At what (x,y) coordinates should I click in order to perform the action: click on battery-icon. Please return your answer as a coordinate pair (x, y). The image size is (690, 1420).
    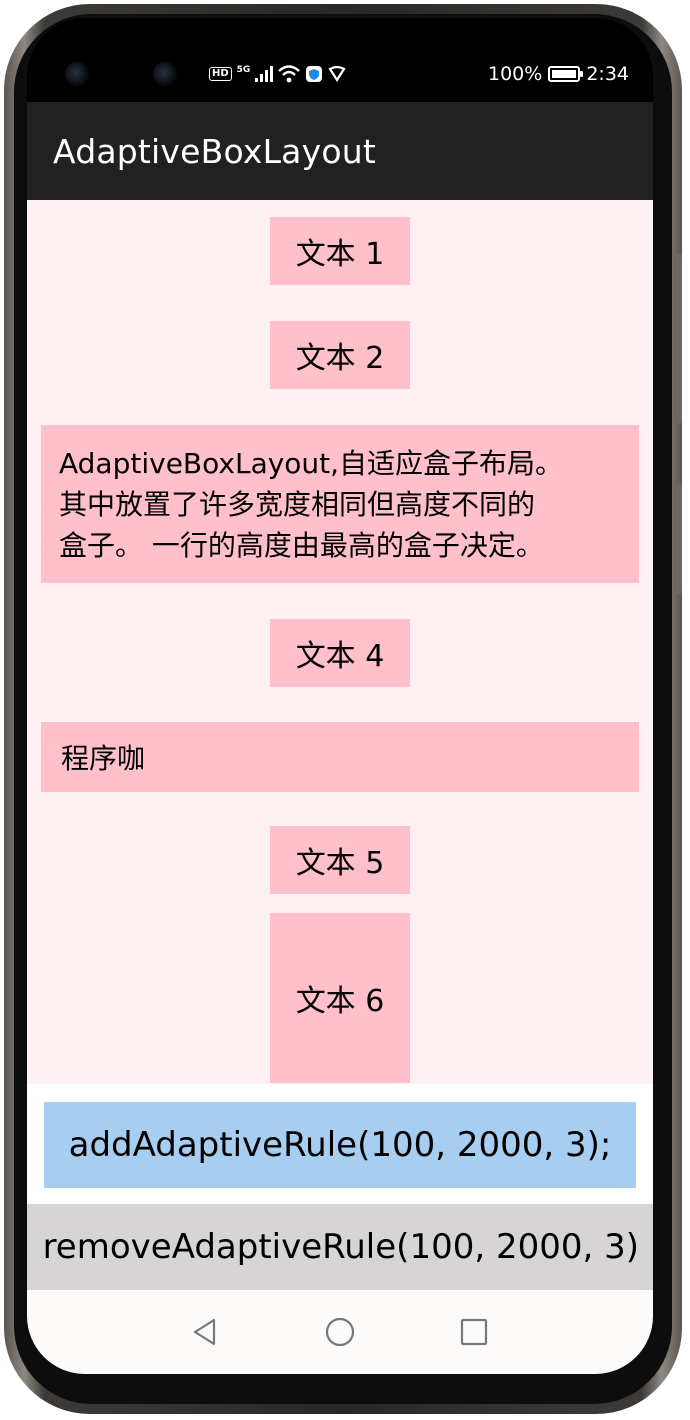
    Looking at the image, I should click on (566, 74).